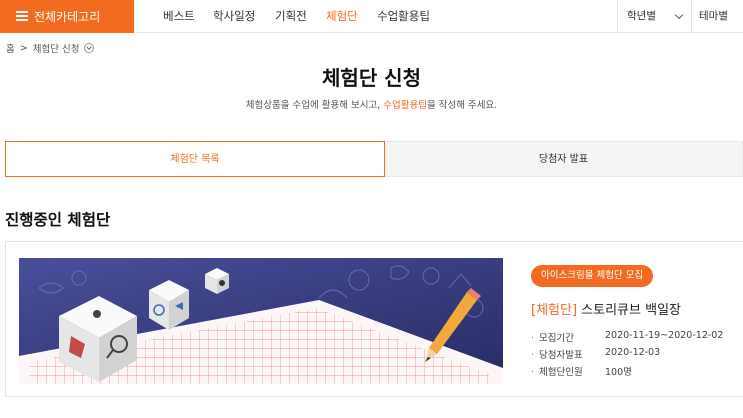 The image size is (743, 418). What do you see at coordinates (664, 335) in the screenshot?
I see `info-value: 2020-11-19~2020-12-02` at bounding box center [664, 335].